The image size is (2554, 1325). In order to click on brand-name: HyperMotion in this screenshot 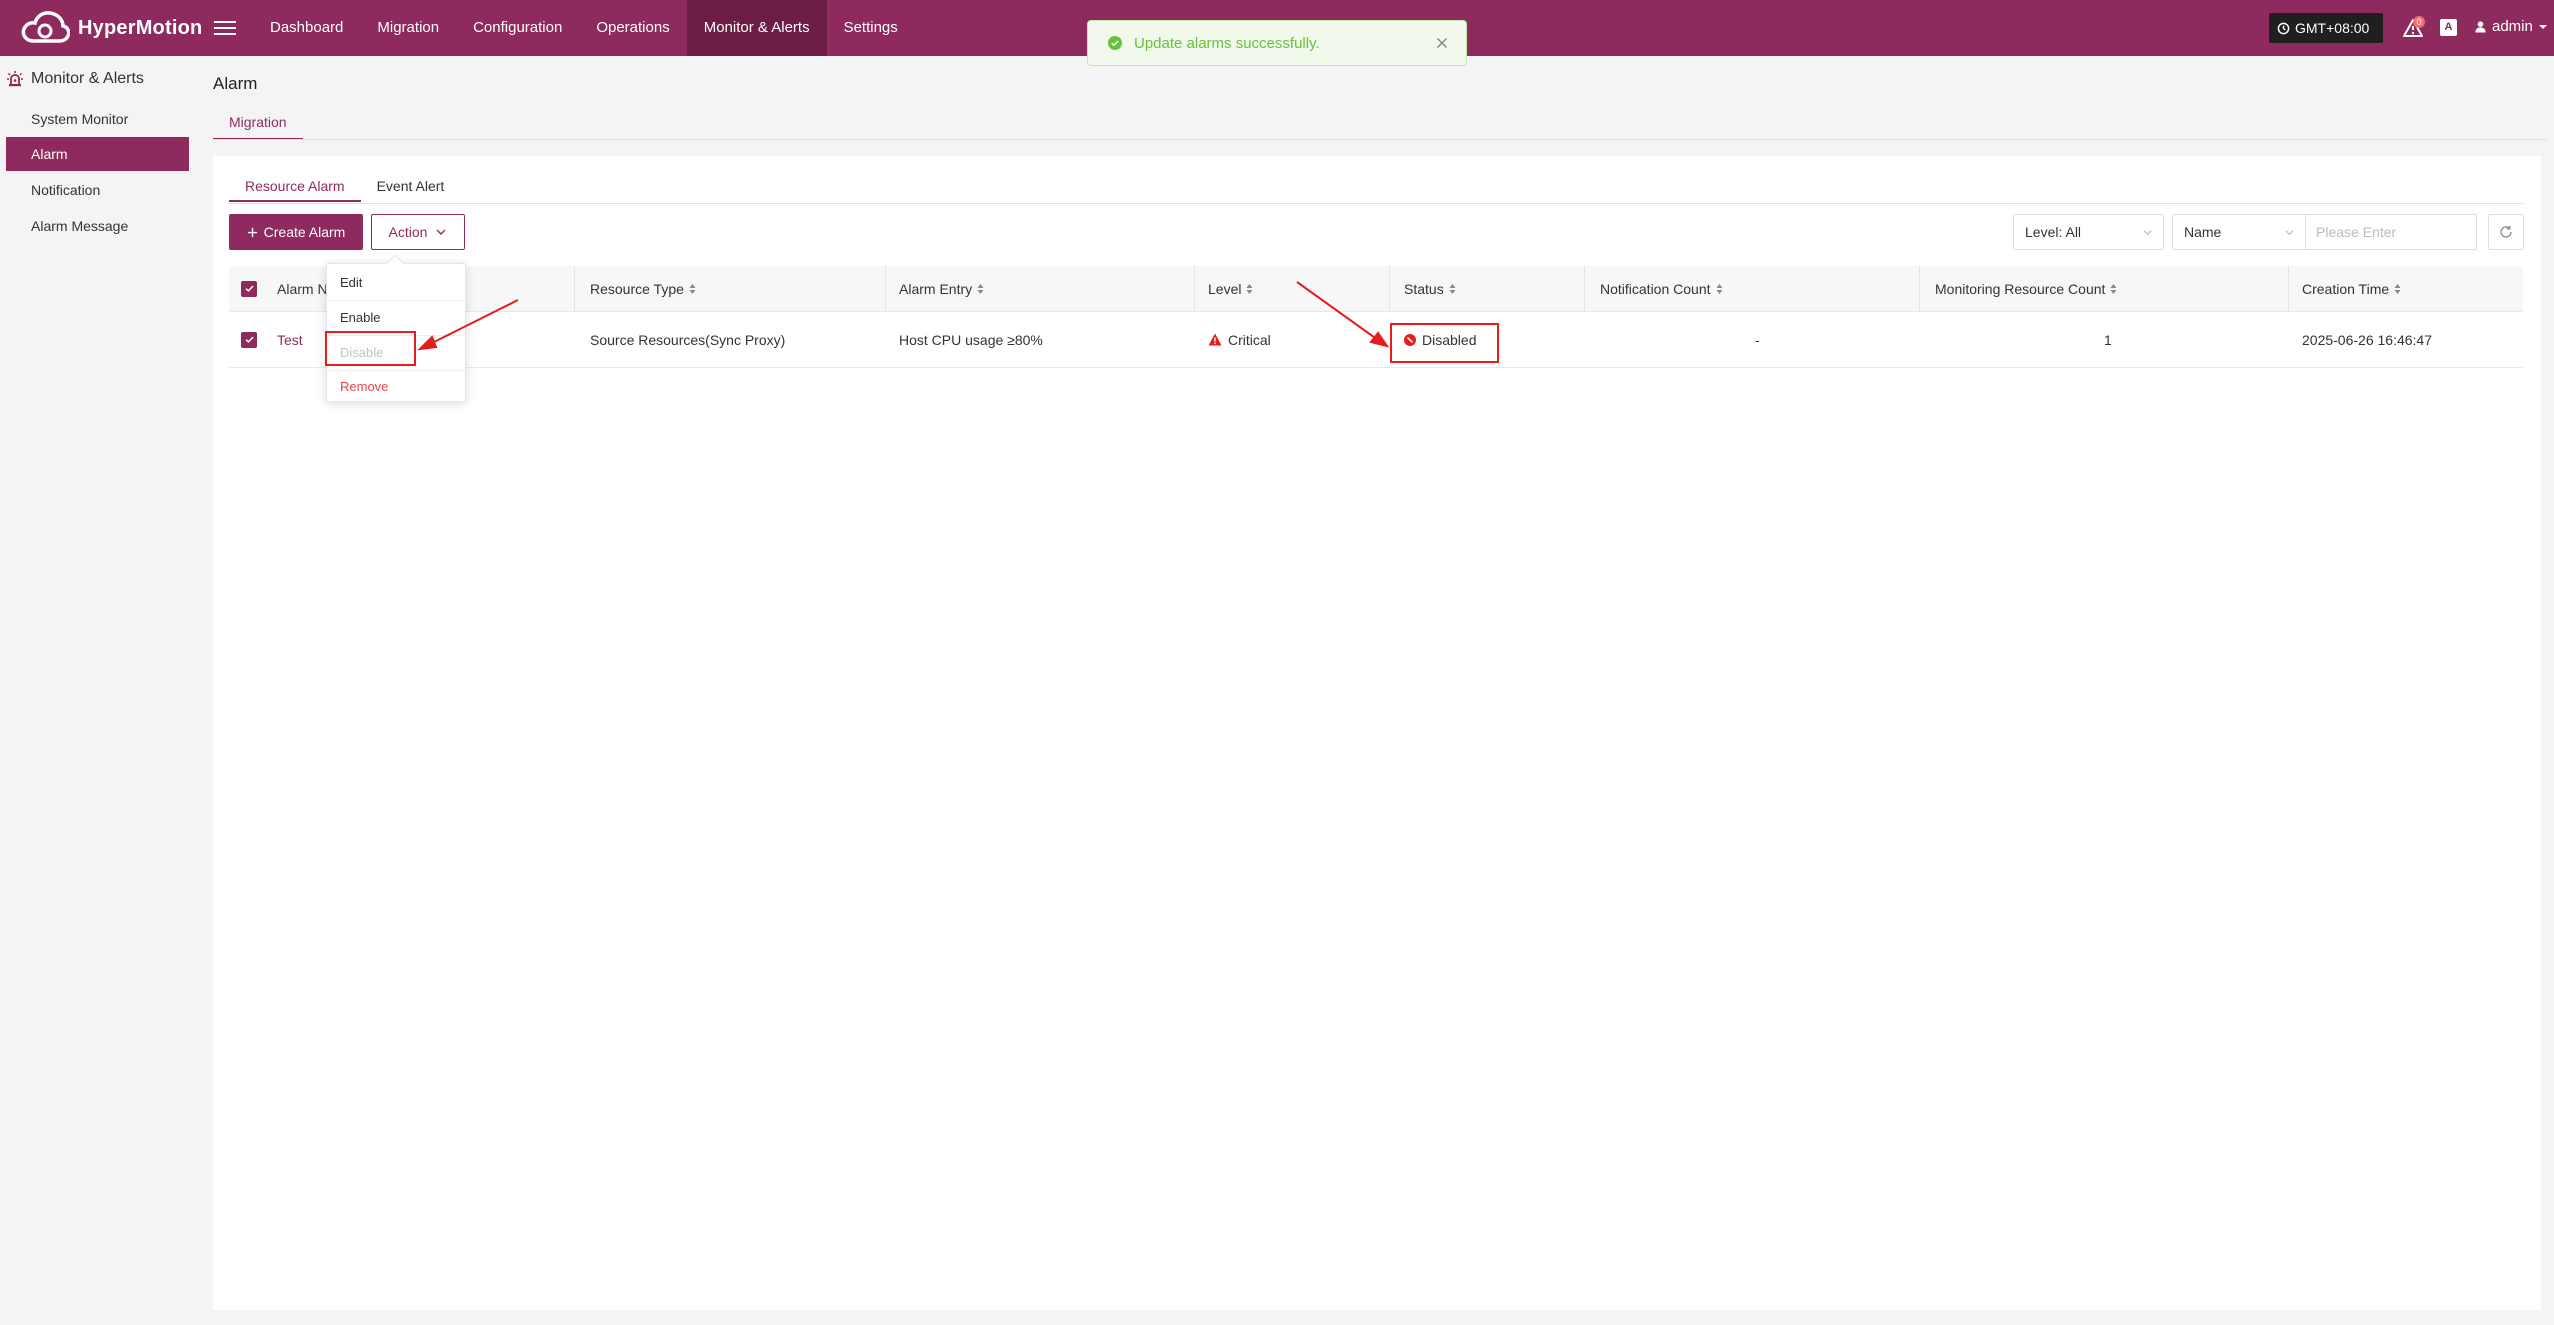, I will do `click(140, 27)`.